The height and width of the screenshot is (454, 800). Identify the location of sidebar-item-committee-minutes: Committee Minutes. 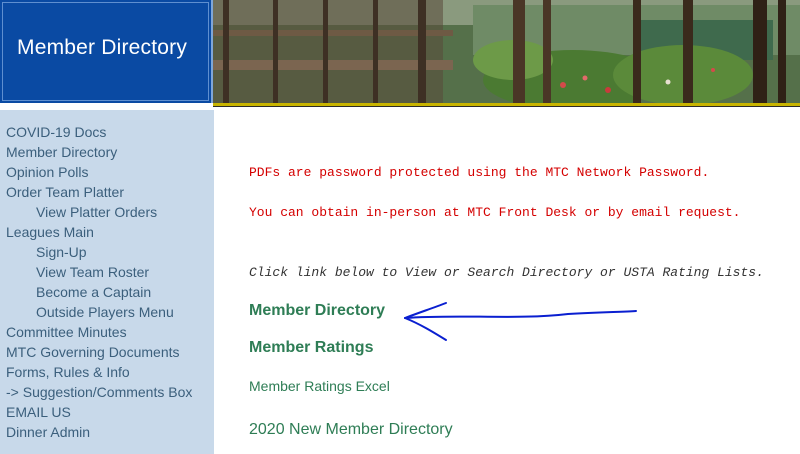
(66, 332).